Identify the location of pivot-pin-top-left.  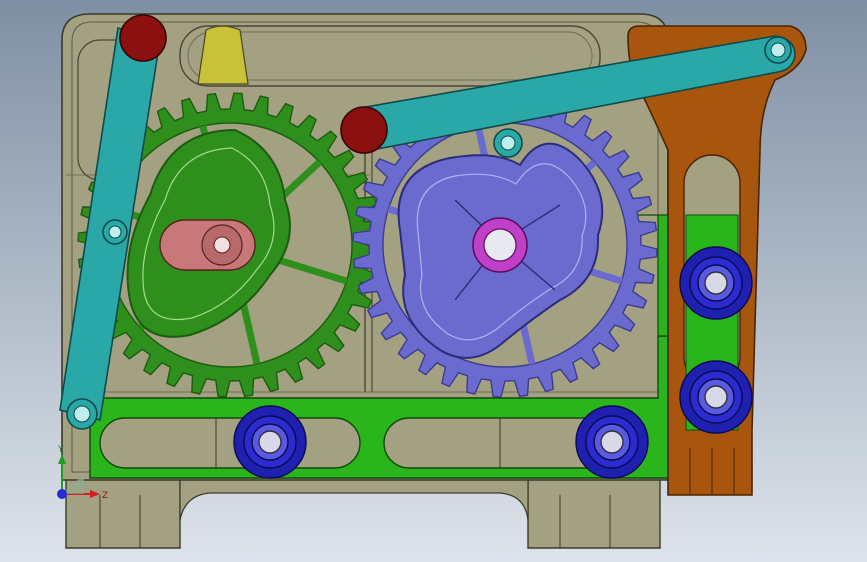
(143, 38).